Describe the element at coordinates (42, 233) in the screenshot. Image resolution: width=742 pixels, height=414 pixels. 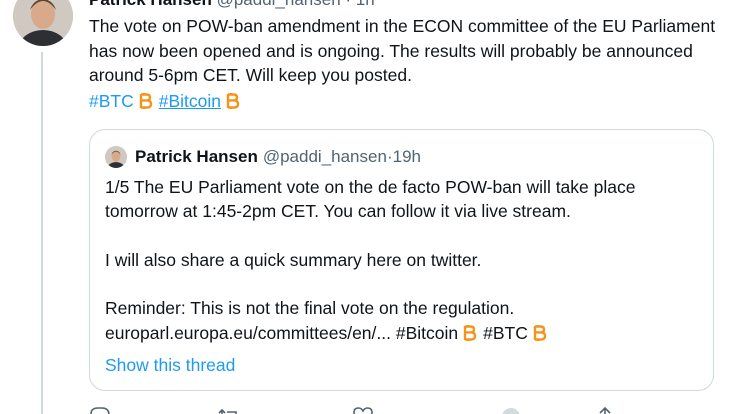
I see `thread-line` at that location.